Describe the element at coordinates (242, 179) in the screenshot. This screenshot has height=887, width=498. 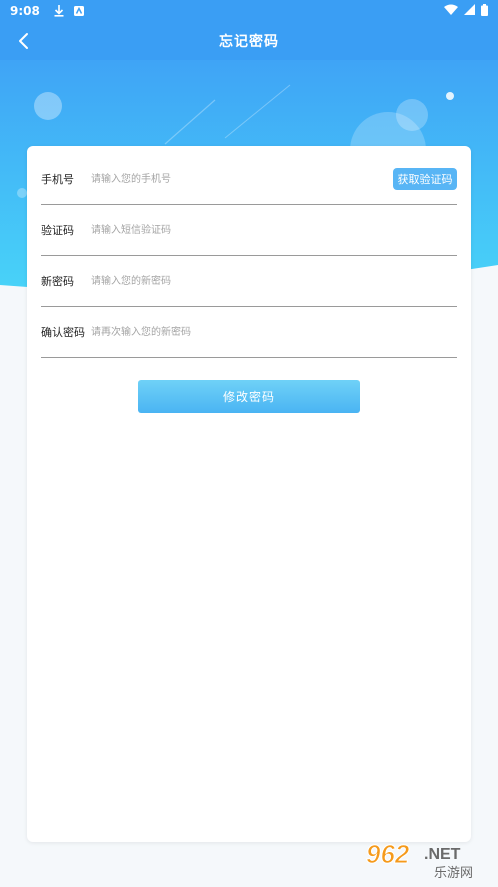
I see `phone-input` at that location.